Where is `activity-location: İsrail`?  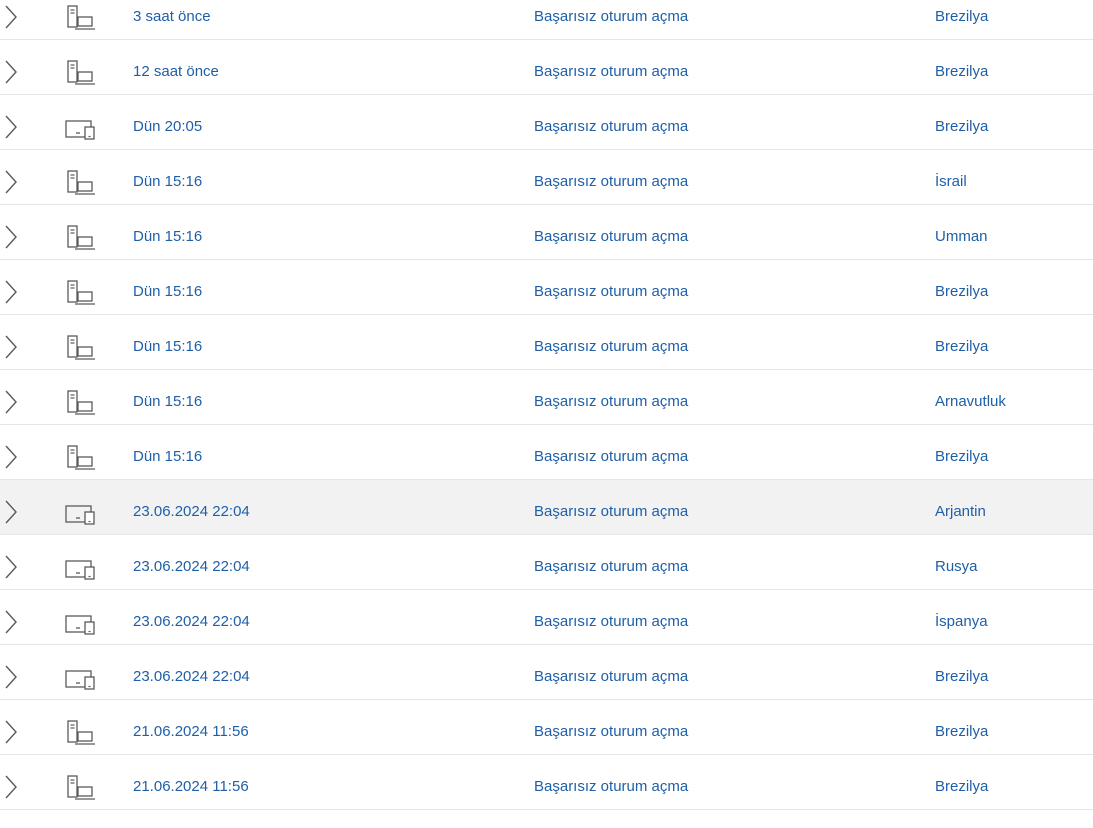
activity-location: İsrail is located at coordinates (951, 182).